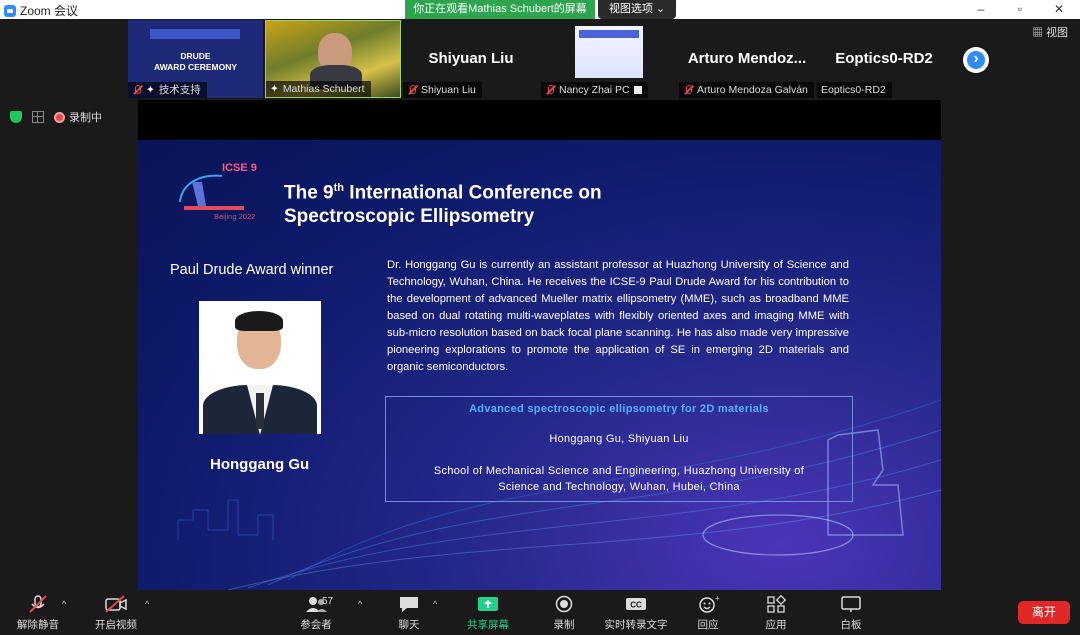 Image resolution: width=1080 pixels, height=635 pixels. What do you see at coordinates (473, 193) in the screenshot?
I see `title-part: International Conference on` at bounding box center [473, 193].